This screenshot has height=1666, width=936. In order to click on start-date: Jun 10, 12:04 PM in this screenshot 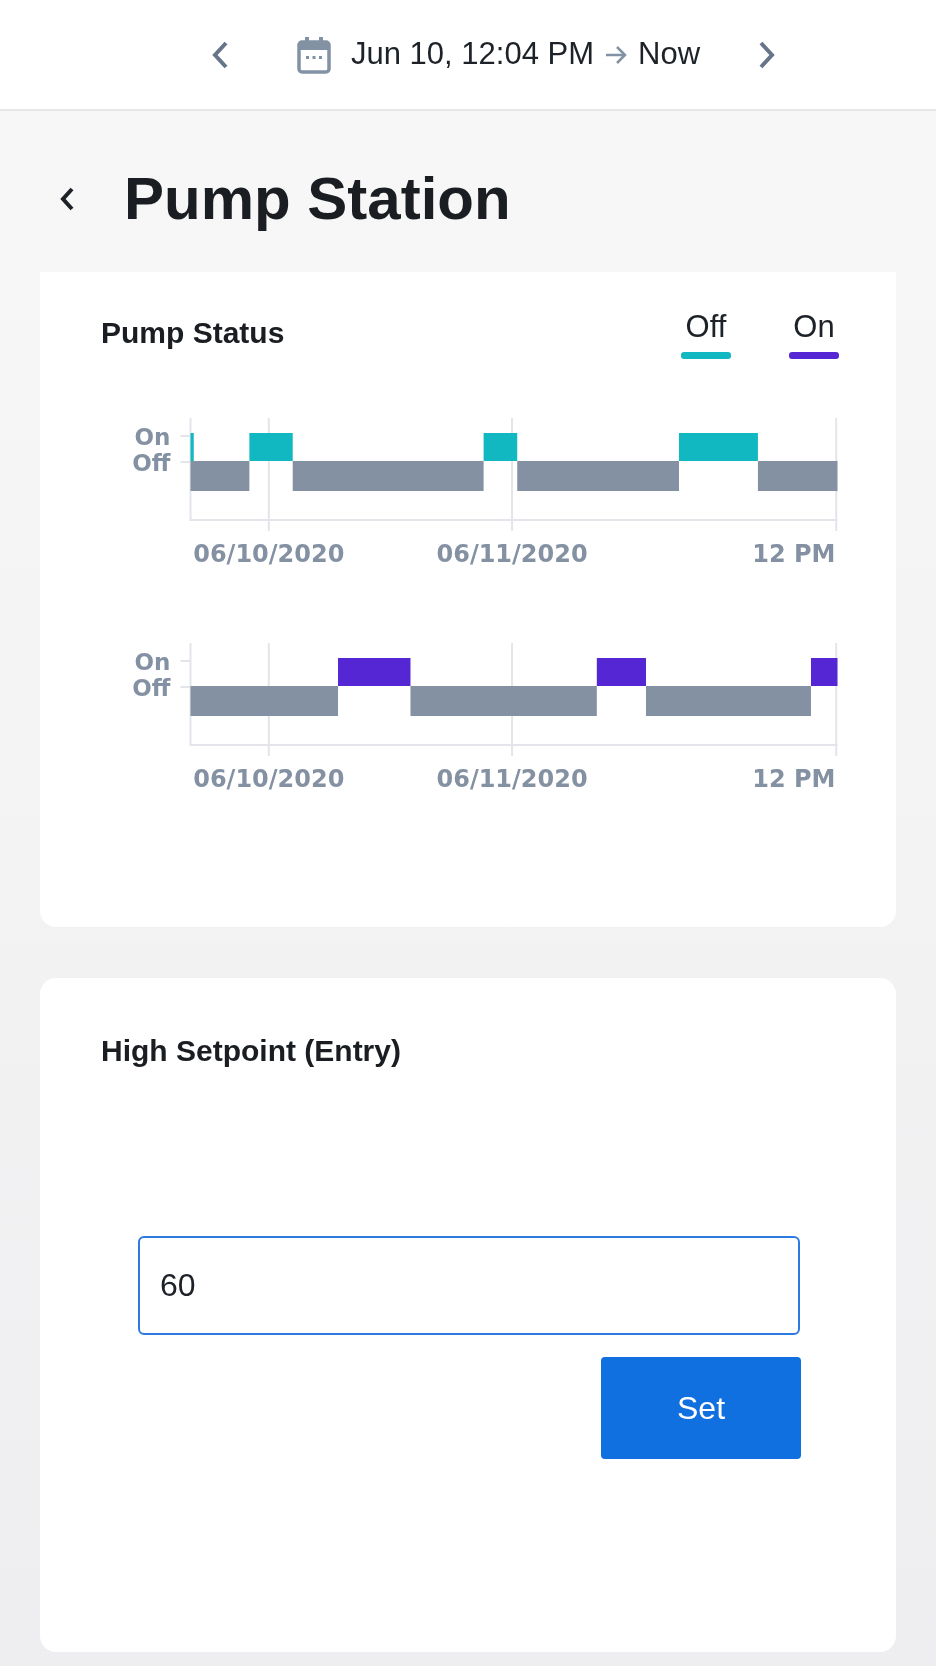, I will do `click(472, 54)`.